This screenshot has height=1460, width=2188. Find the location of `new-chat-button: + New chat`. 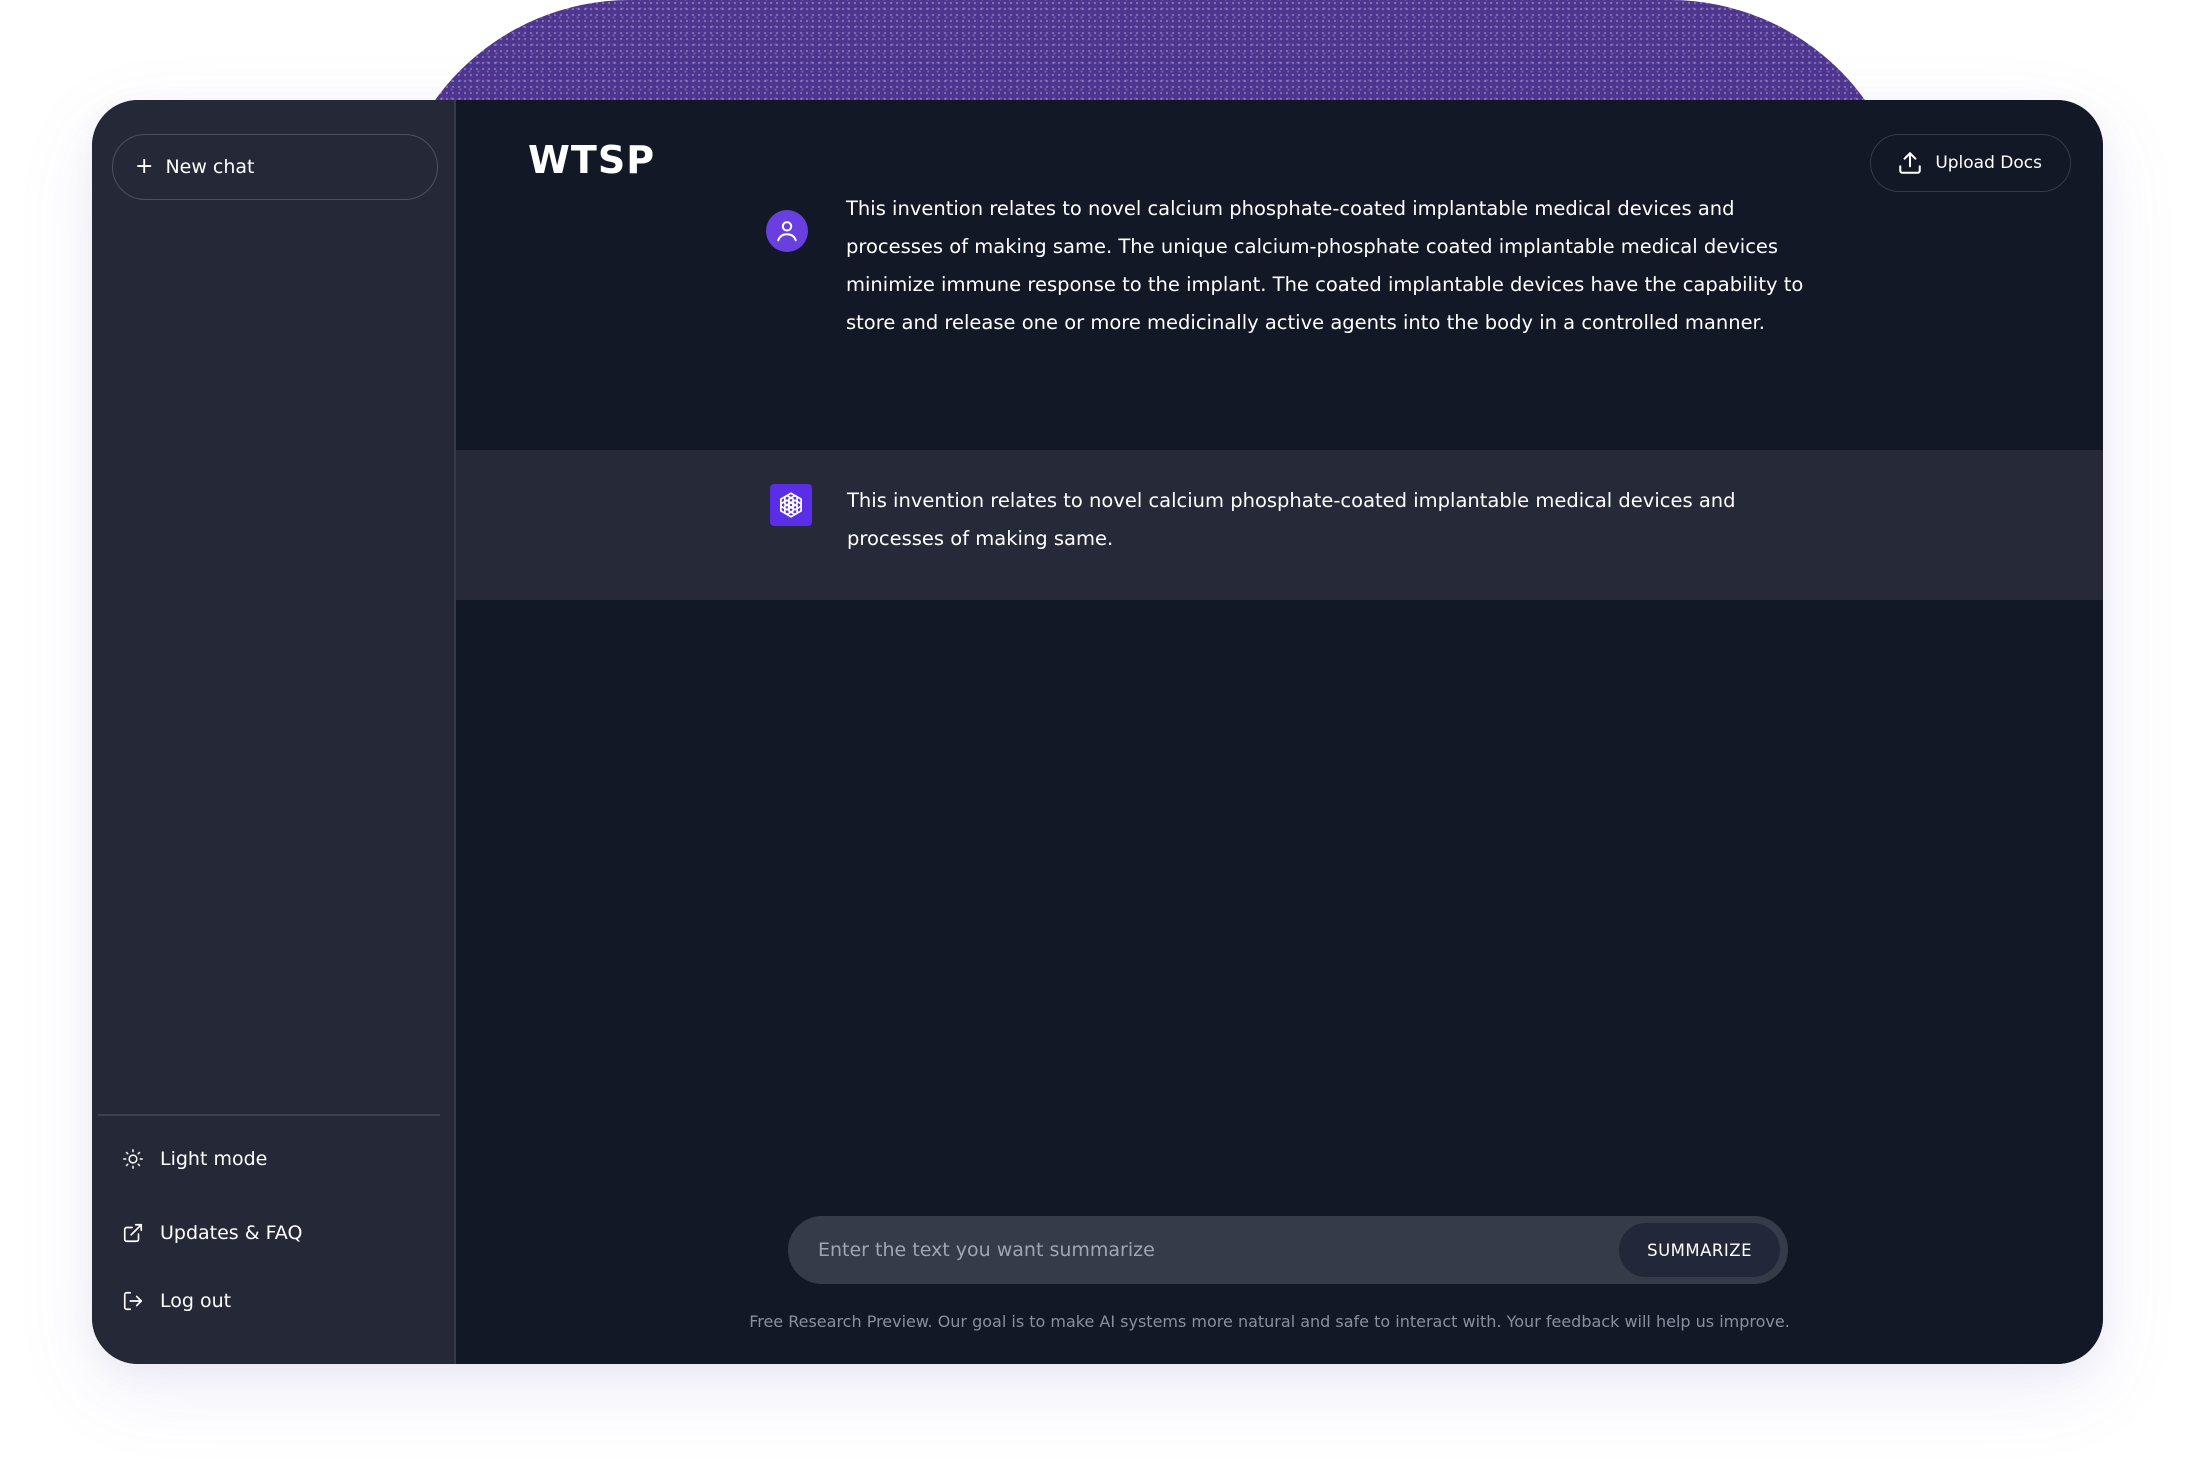

new-chat-button: + New chat is located at coordinates (275, 167).